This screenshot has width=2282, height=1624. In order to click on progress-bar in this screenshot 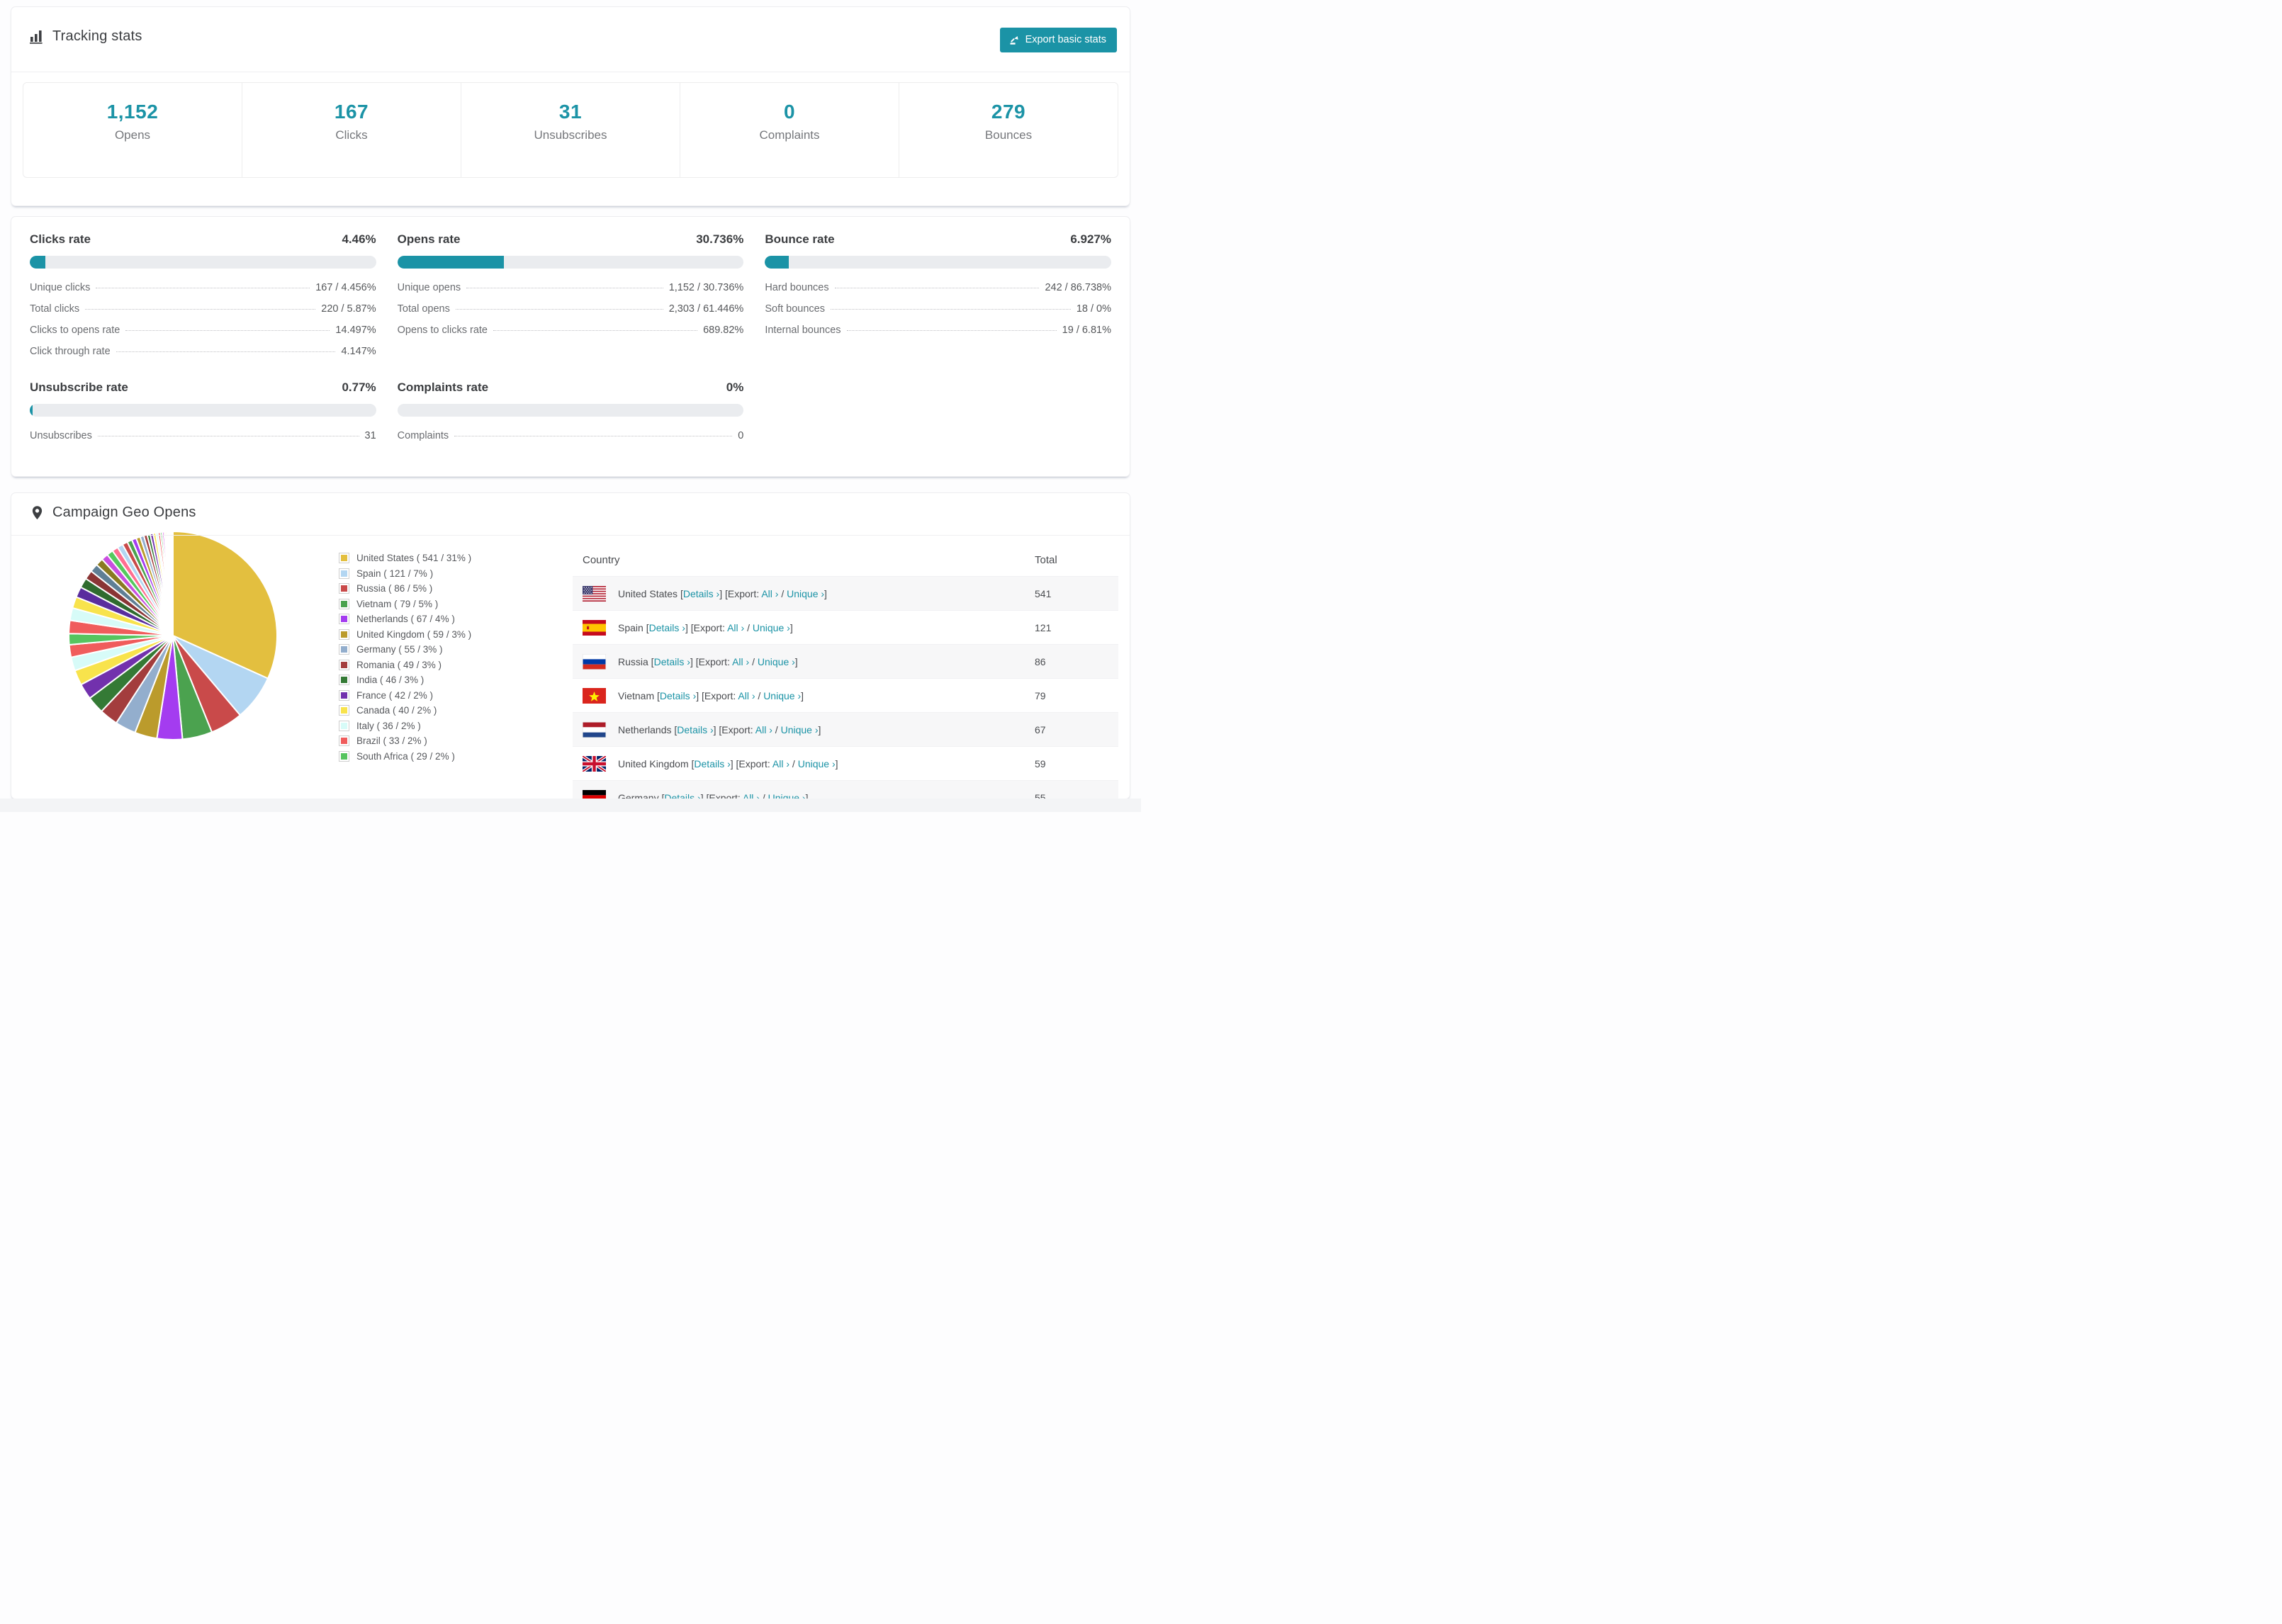, I will do `click(570, 411)`.